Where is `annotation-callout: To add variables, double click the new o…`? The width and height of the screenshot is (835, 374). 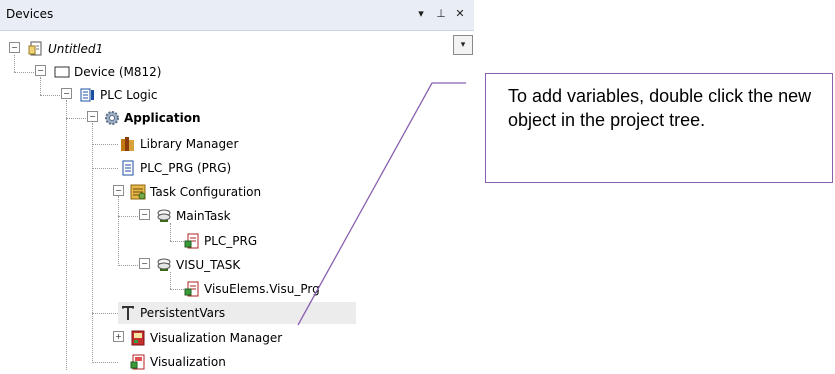 annotation-callout: To add variables, double click the new o… is located at coordinates (659, 128).